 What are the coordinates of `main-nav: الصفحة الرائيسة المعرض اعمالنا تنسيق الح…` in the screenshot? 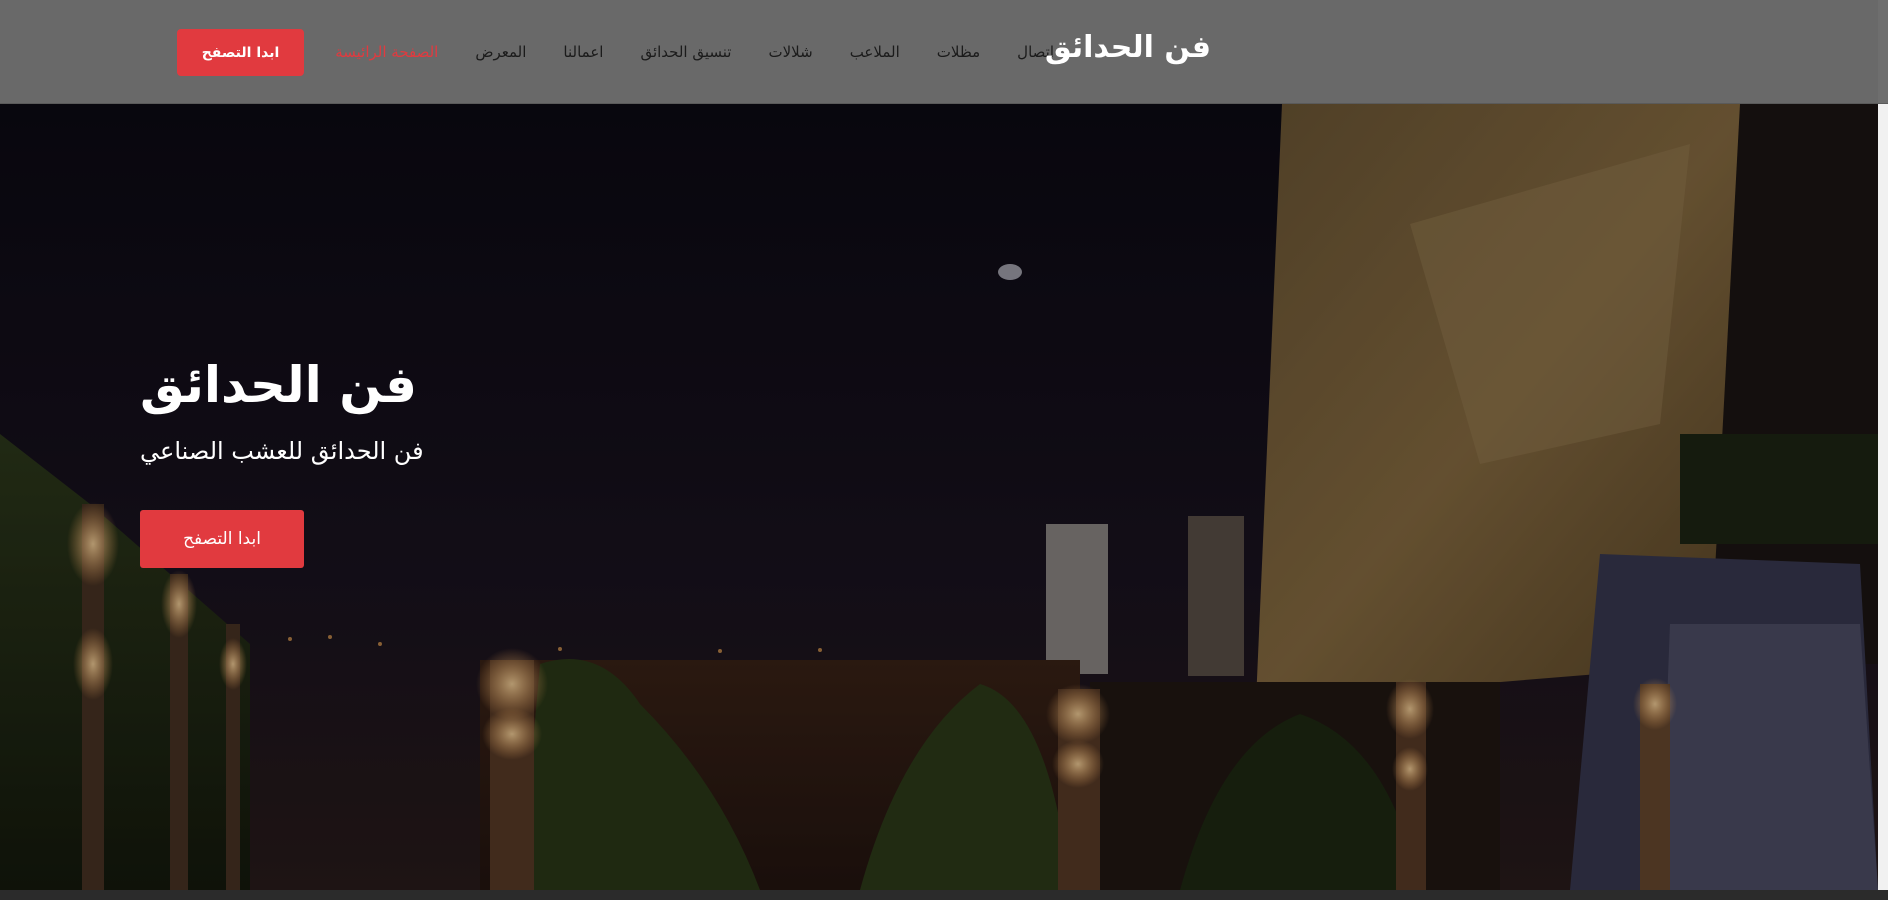 It's located at (676, 51).